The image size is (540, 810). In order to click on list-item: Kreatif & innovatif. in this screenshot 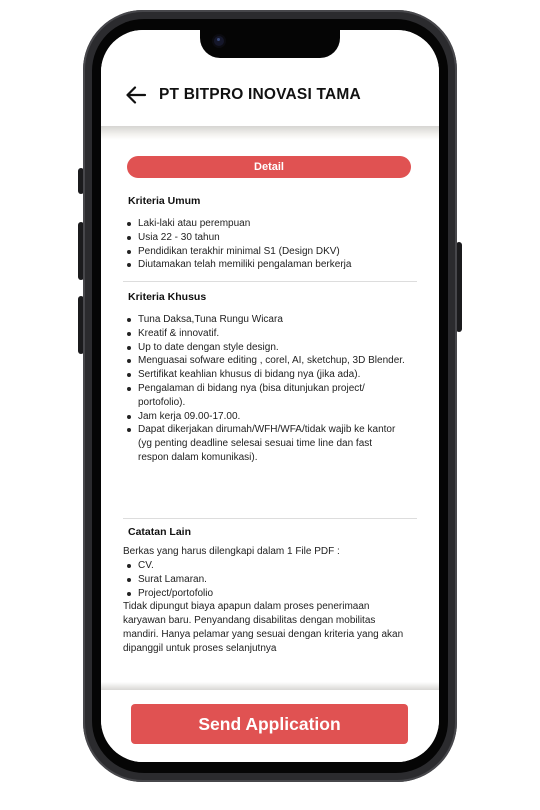, I will do `click(265, 334)`.